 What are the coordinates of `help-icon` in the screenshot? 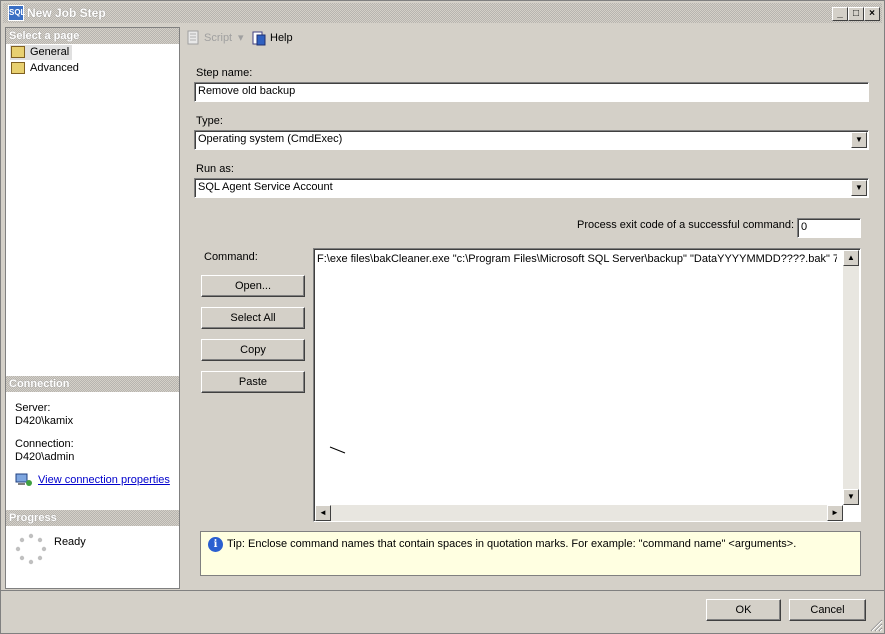 It's located at (259, 38).